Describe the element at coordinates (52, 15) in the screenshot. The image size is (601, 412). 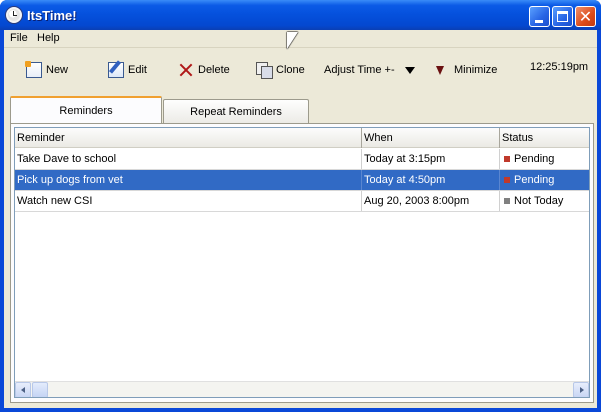
I see `window-title: ItsTime!` at that location.